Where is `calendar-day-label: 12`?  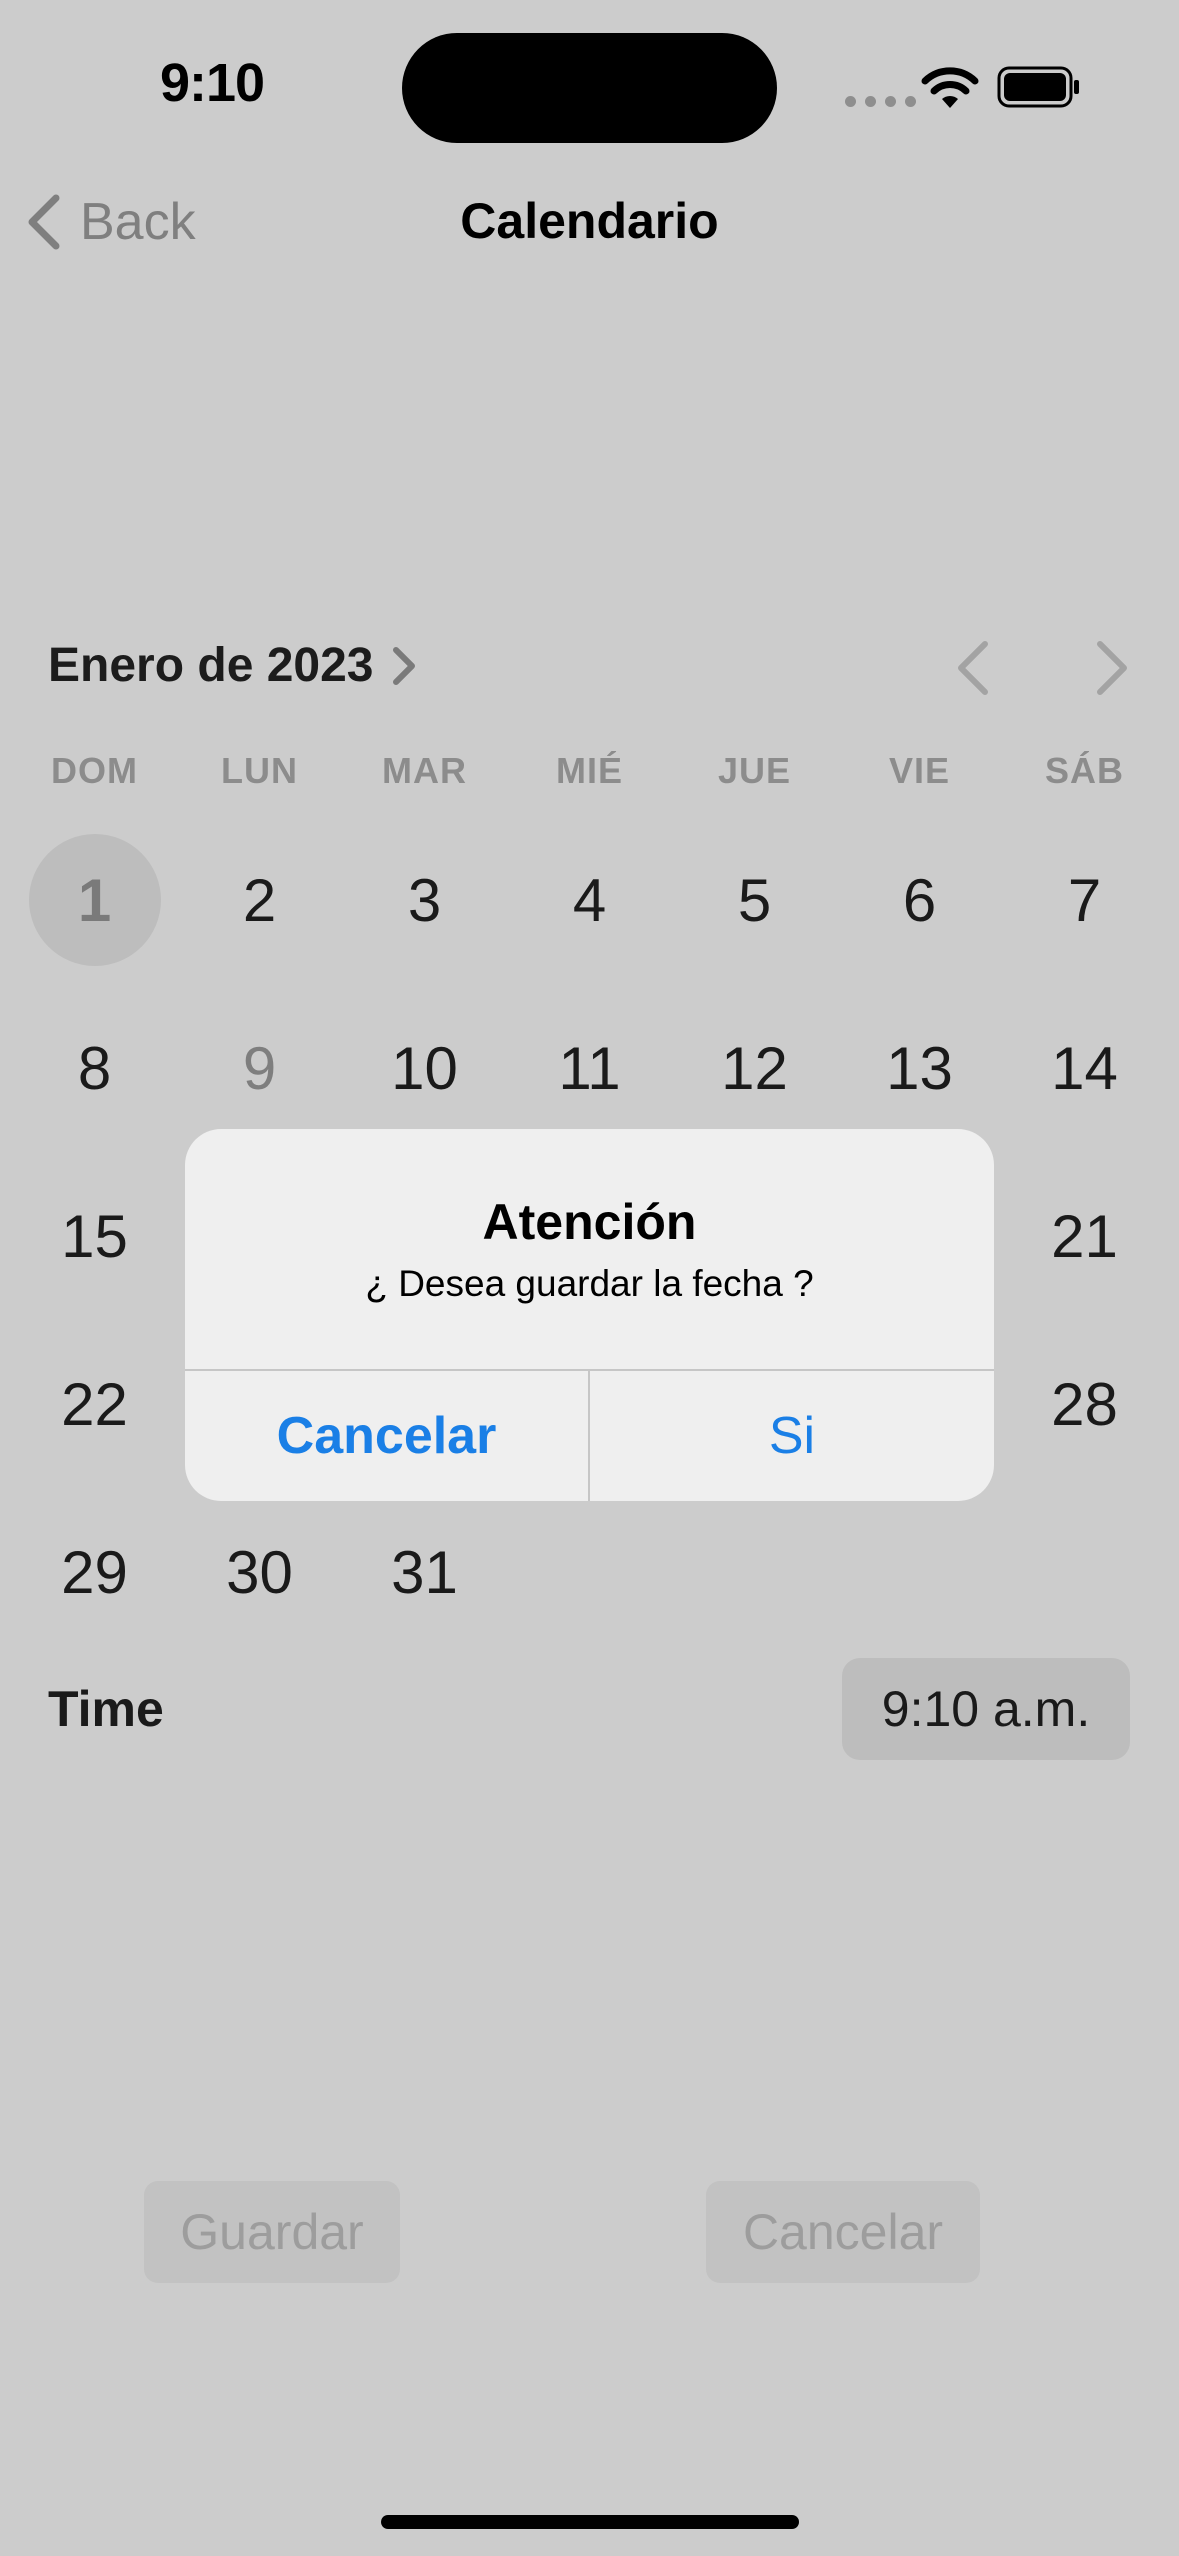
calendar-day-label: 12 is located at coordinates (754, 1068).